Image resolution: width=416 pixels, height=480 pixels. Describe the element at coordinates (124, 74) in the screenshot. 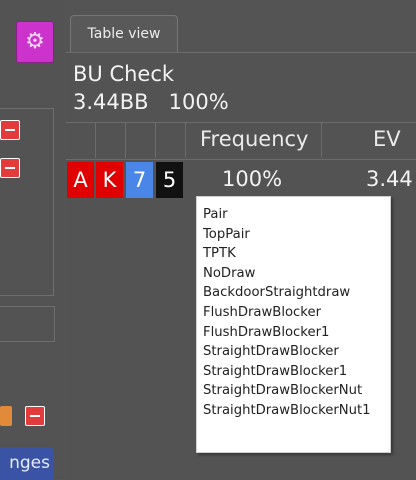

I see `page-title: BU Check` at that location.